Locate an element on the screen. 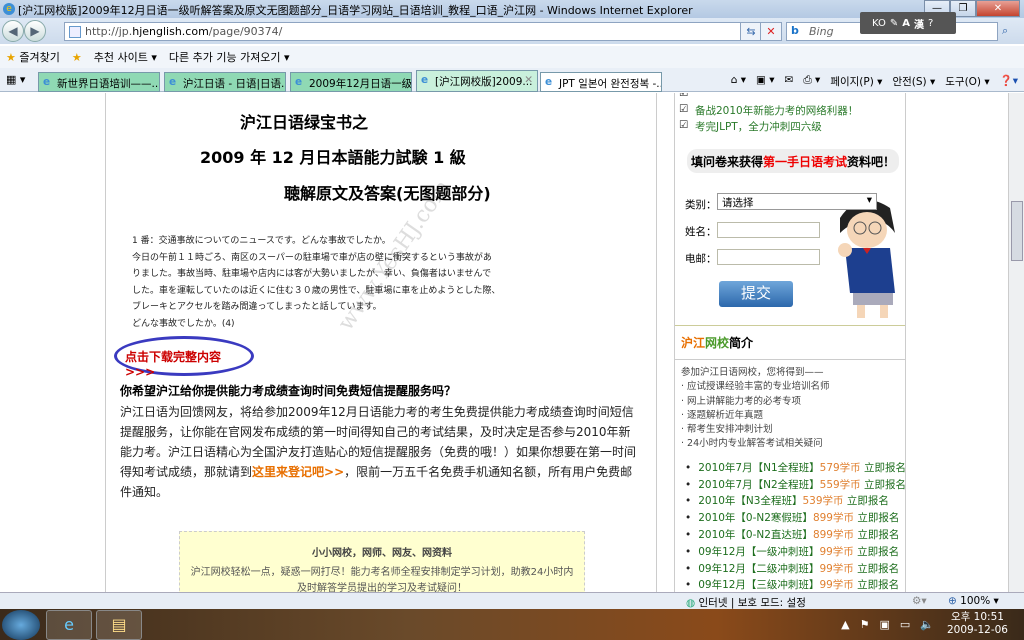 Image resolution: width=1024 pixels, height=640 pixels. course-price: 99学币 is located at coordinates (836, 551).